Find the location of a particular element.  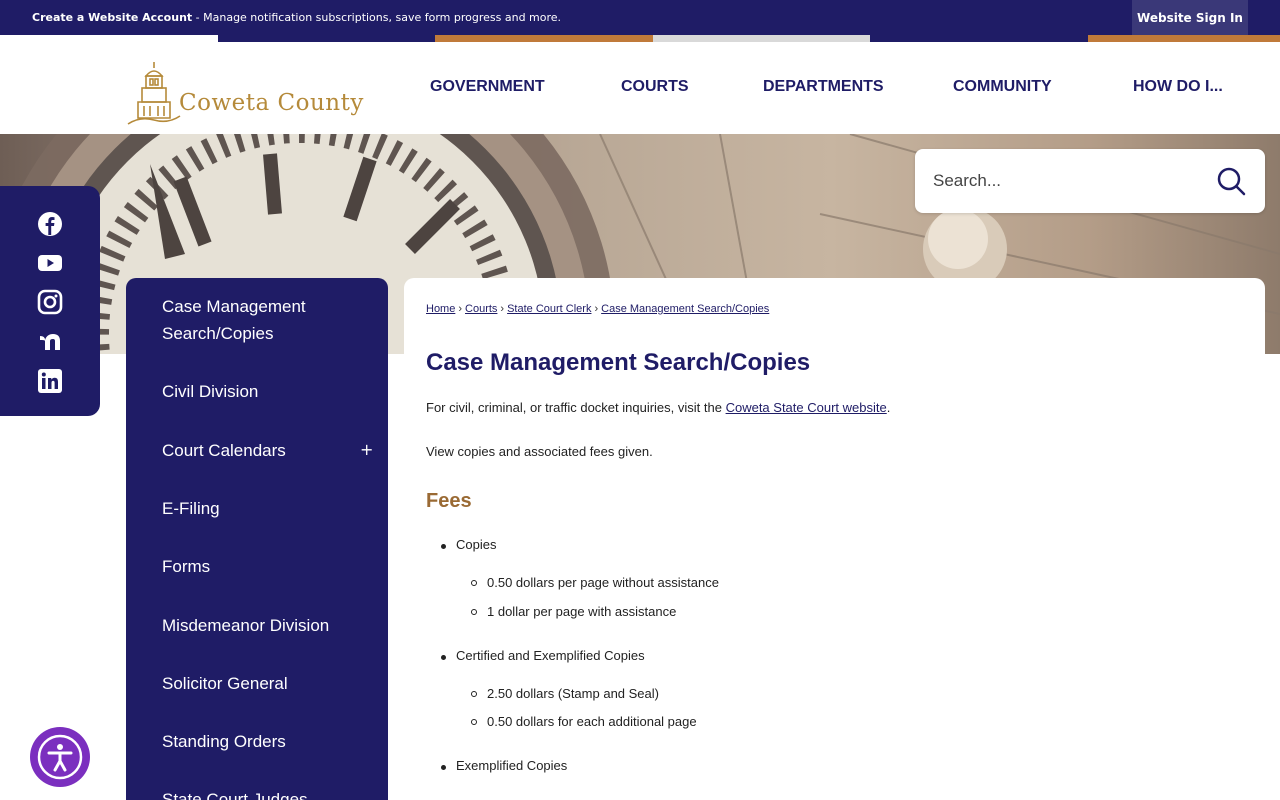

fee-copies-item: 1 dollar per page with assistance is located at coordinates (582, 611).